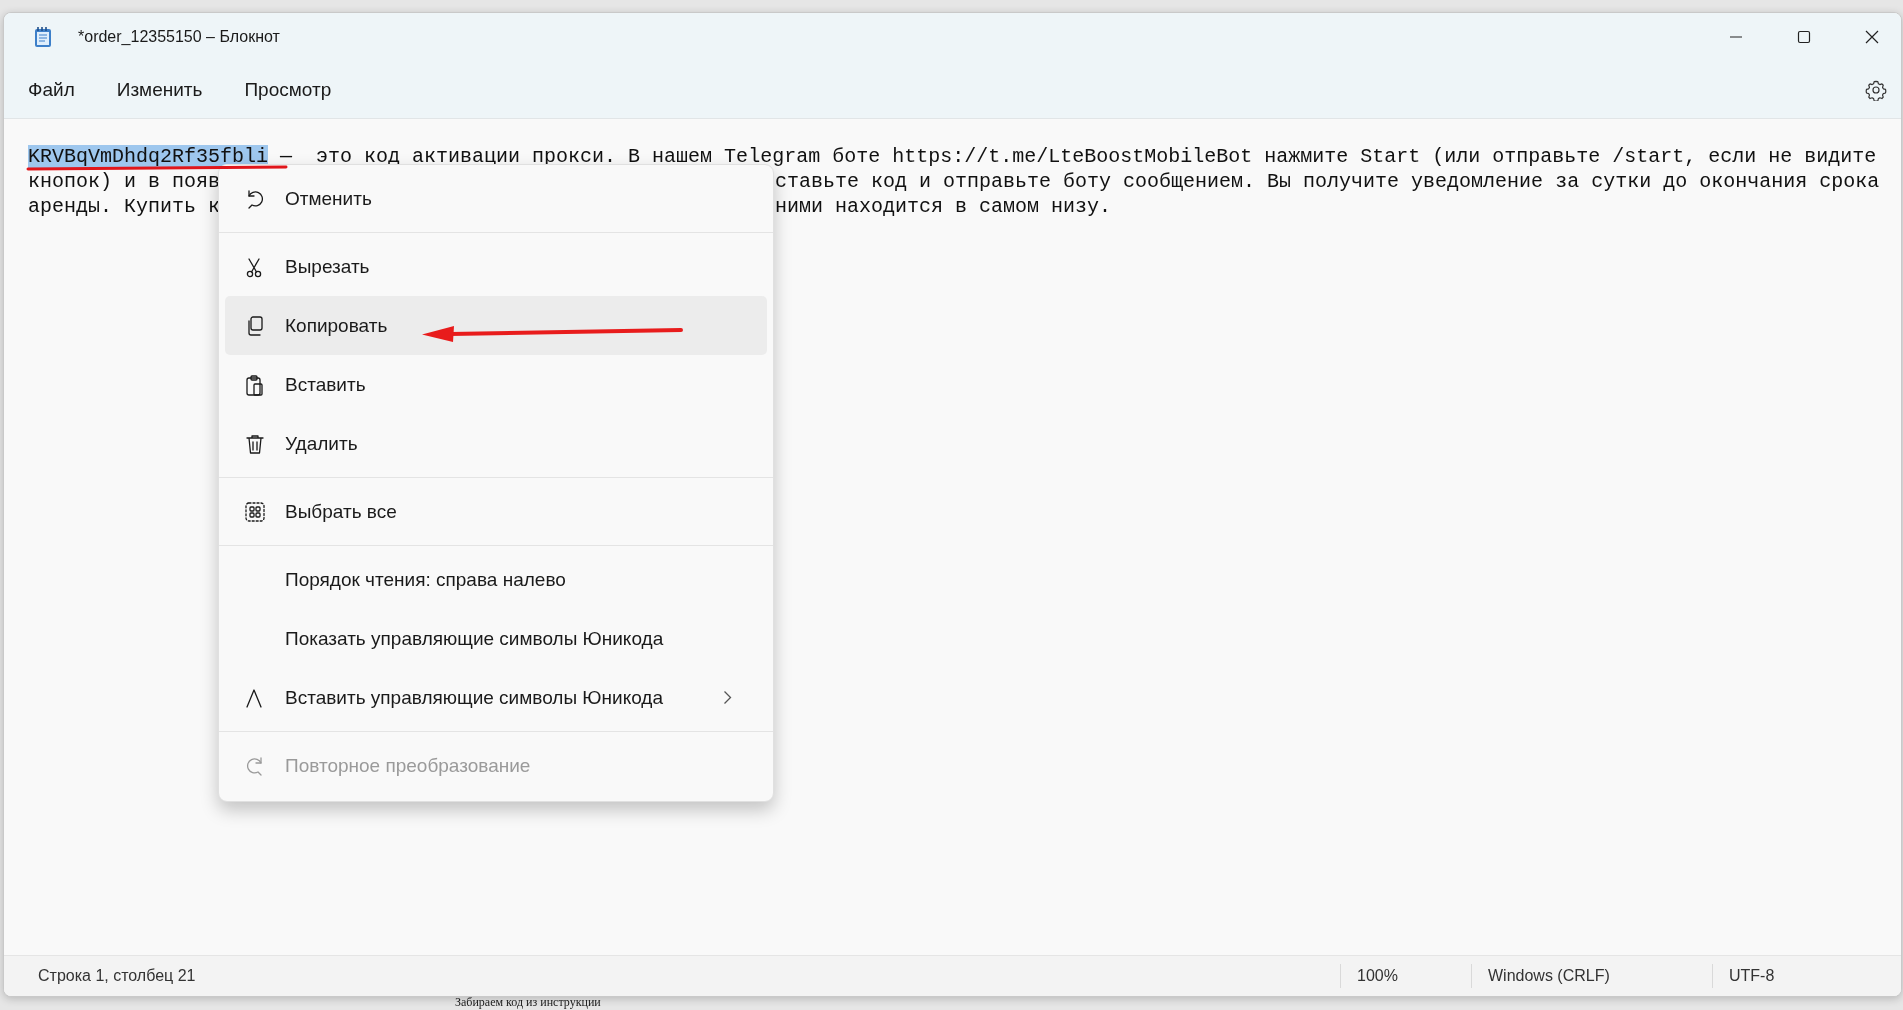  I want to click on menu-item: Отменить, so click(496, 198).